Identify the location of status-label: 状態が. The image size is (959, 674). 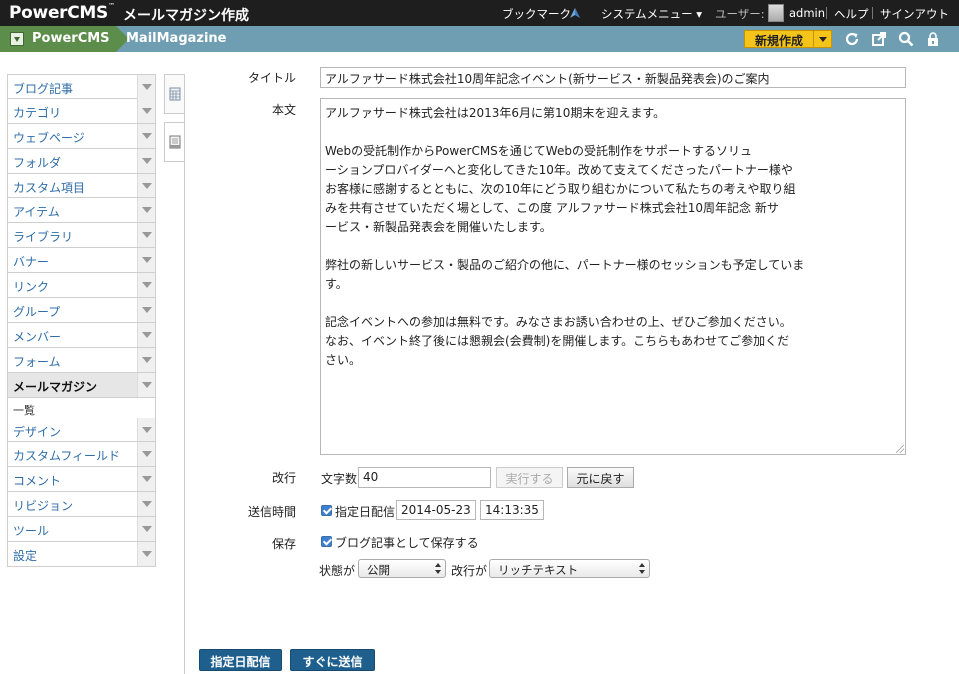
(337, 571).